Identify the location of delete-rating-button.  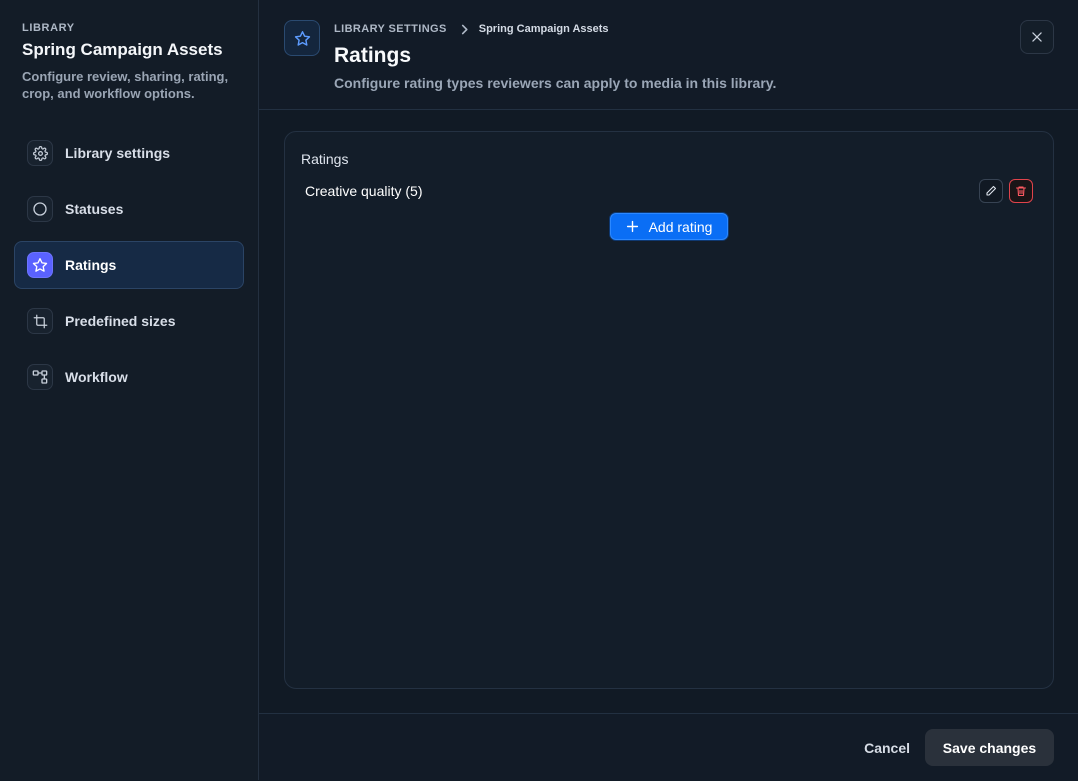
(1021, 191).